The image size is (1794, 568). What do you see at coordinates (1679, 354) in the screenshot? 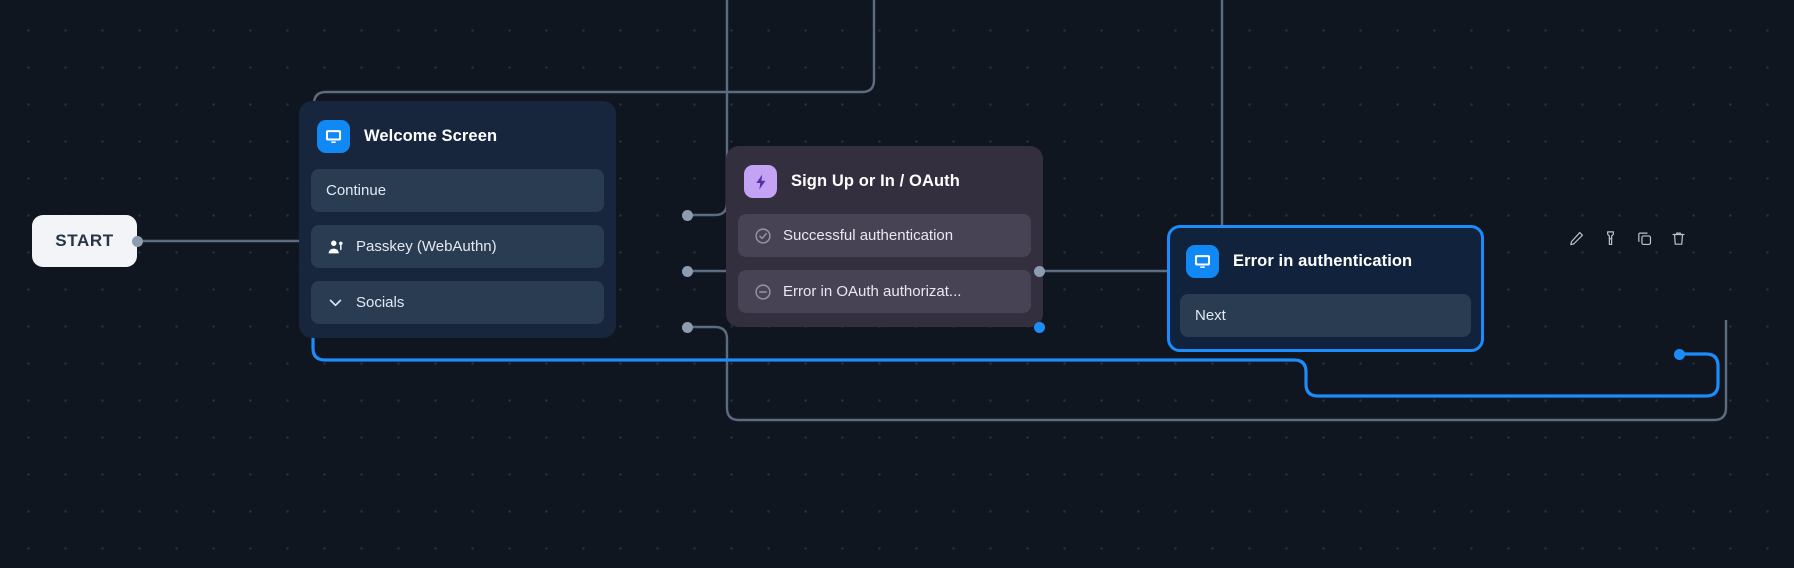
I see `port-next-out` at bounding box center [1679, 354].